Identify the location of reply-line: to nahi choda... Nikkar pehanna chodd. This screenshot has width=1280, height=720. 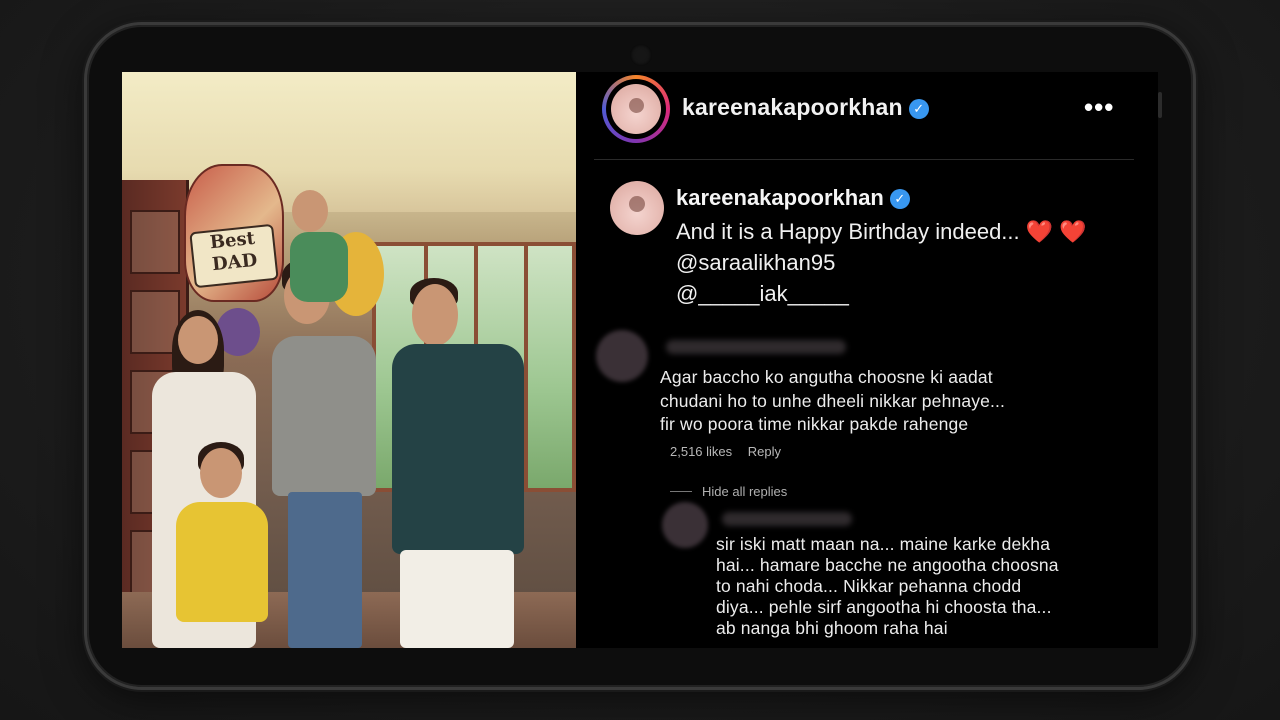
(869, 586).